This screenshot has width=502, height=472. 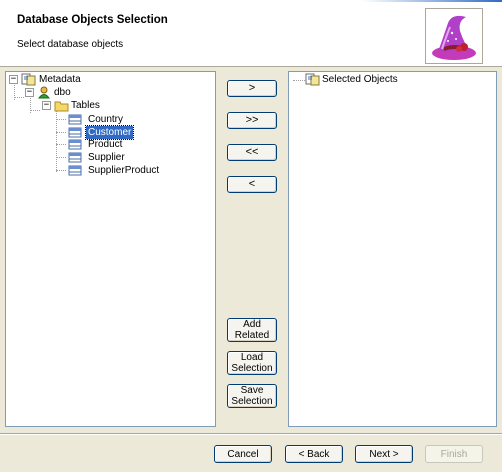 What do you see at coordinates (252, 396) in the screenshot?
I see `save-selection-button: Save Selection` at bounding box center [252, 396].